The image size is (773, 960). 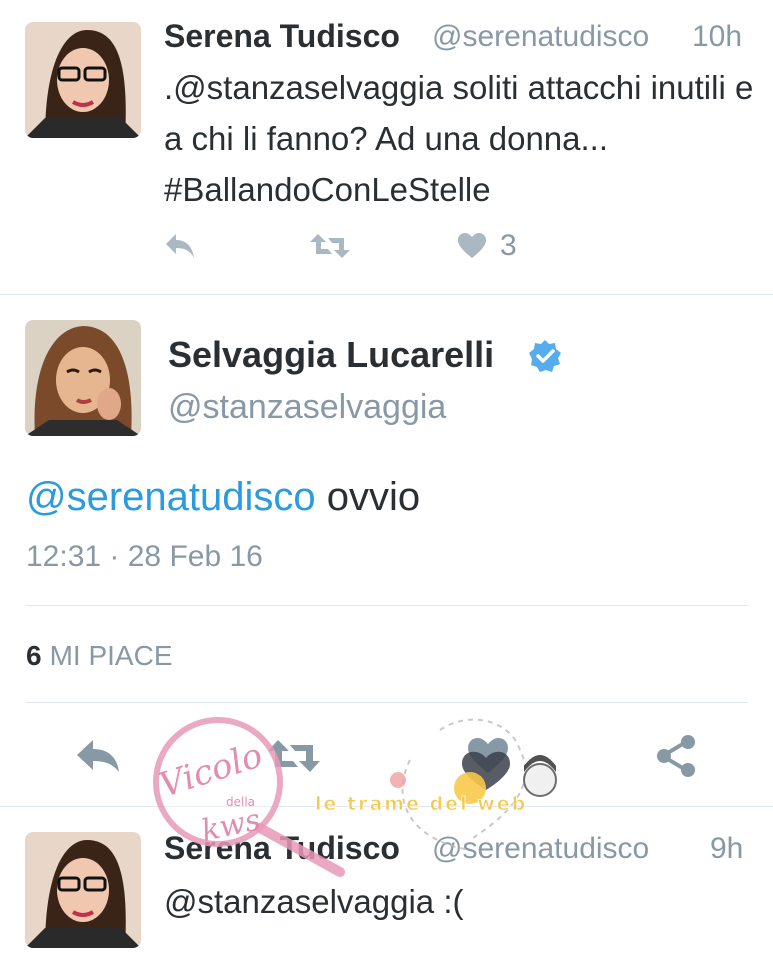 I want to click on main-tweet-actions, so click(x=386, y=756).